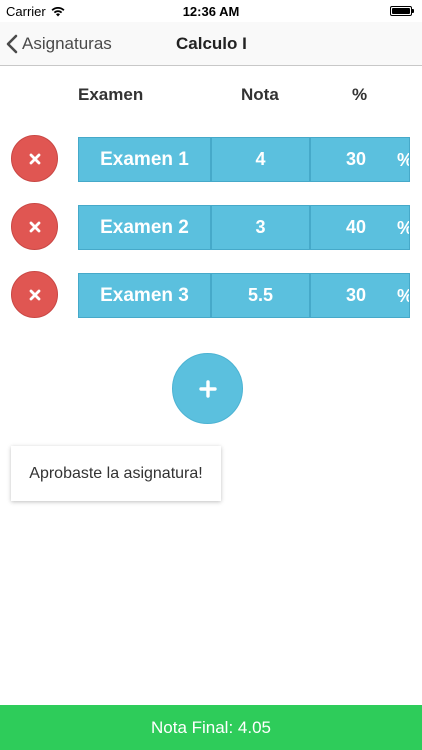 This screenshot has height=750, width=422. I want to click on exam-row: Examen 2 3 40 %, so click(211, 227).